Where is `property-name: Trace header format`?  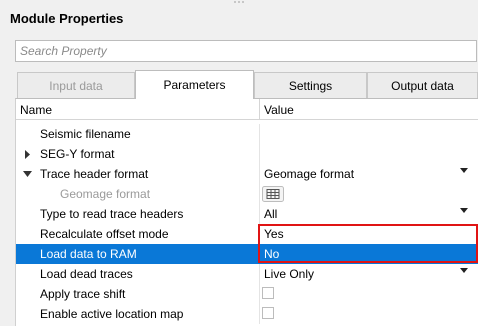 property-name: Trace header format is located at coordinates (94, 174).